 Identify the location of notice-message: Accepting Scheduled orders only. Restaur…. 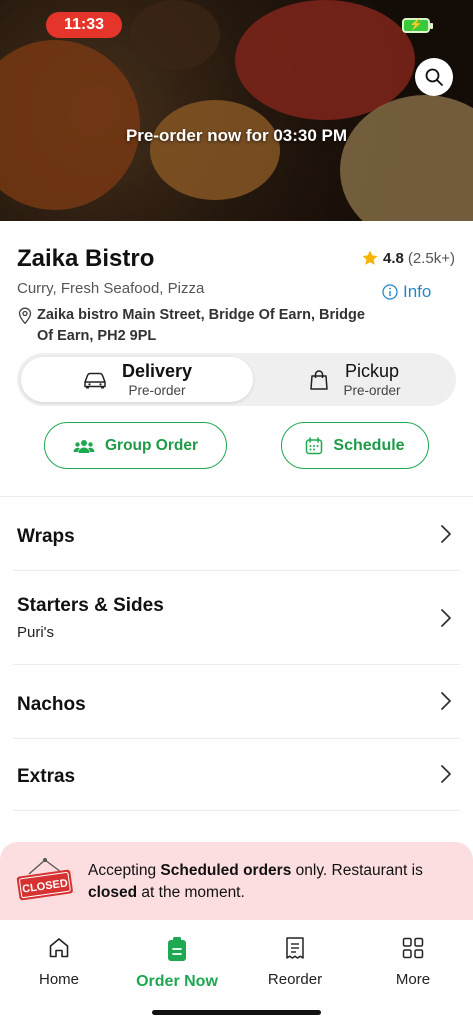
(255, 881).